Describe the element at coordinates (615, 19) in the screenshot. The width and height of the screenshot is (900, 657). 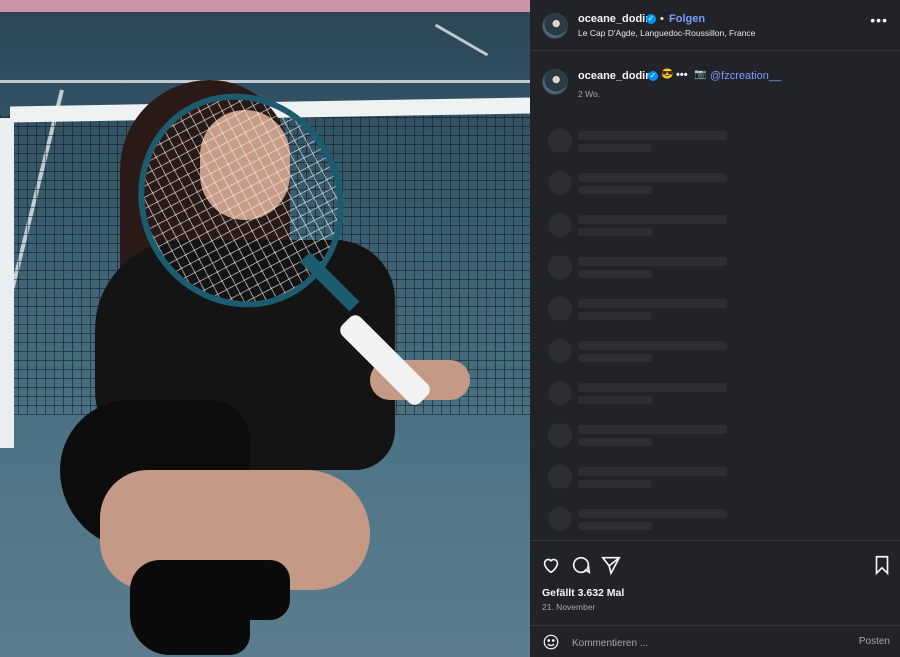
I see `header-username: oceane_dodin` at that location.